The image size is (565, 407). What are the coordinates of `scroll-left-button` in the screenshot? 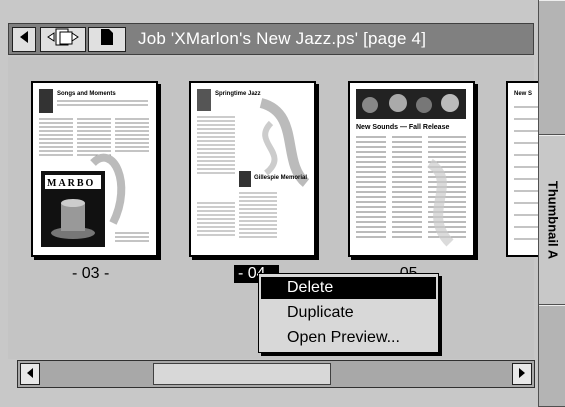 It's located at (30, 374).